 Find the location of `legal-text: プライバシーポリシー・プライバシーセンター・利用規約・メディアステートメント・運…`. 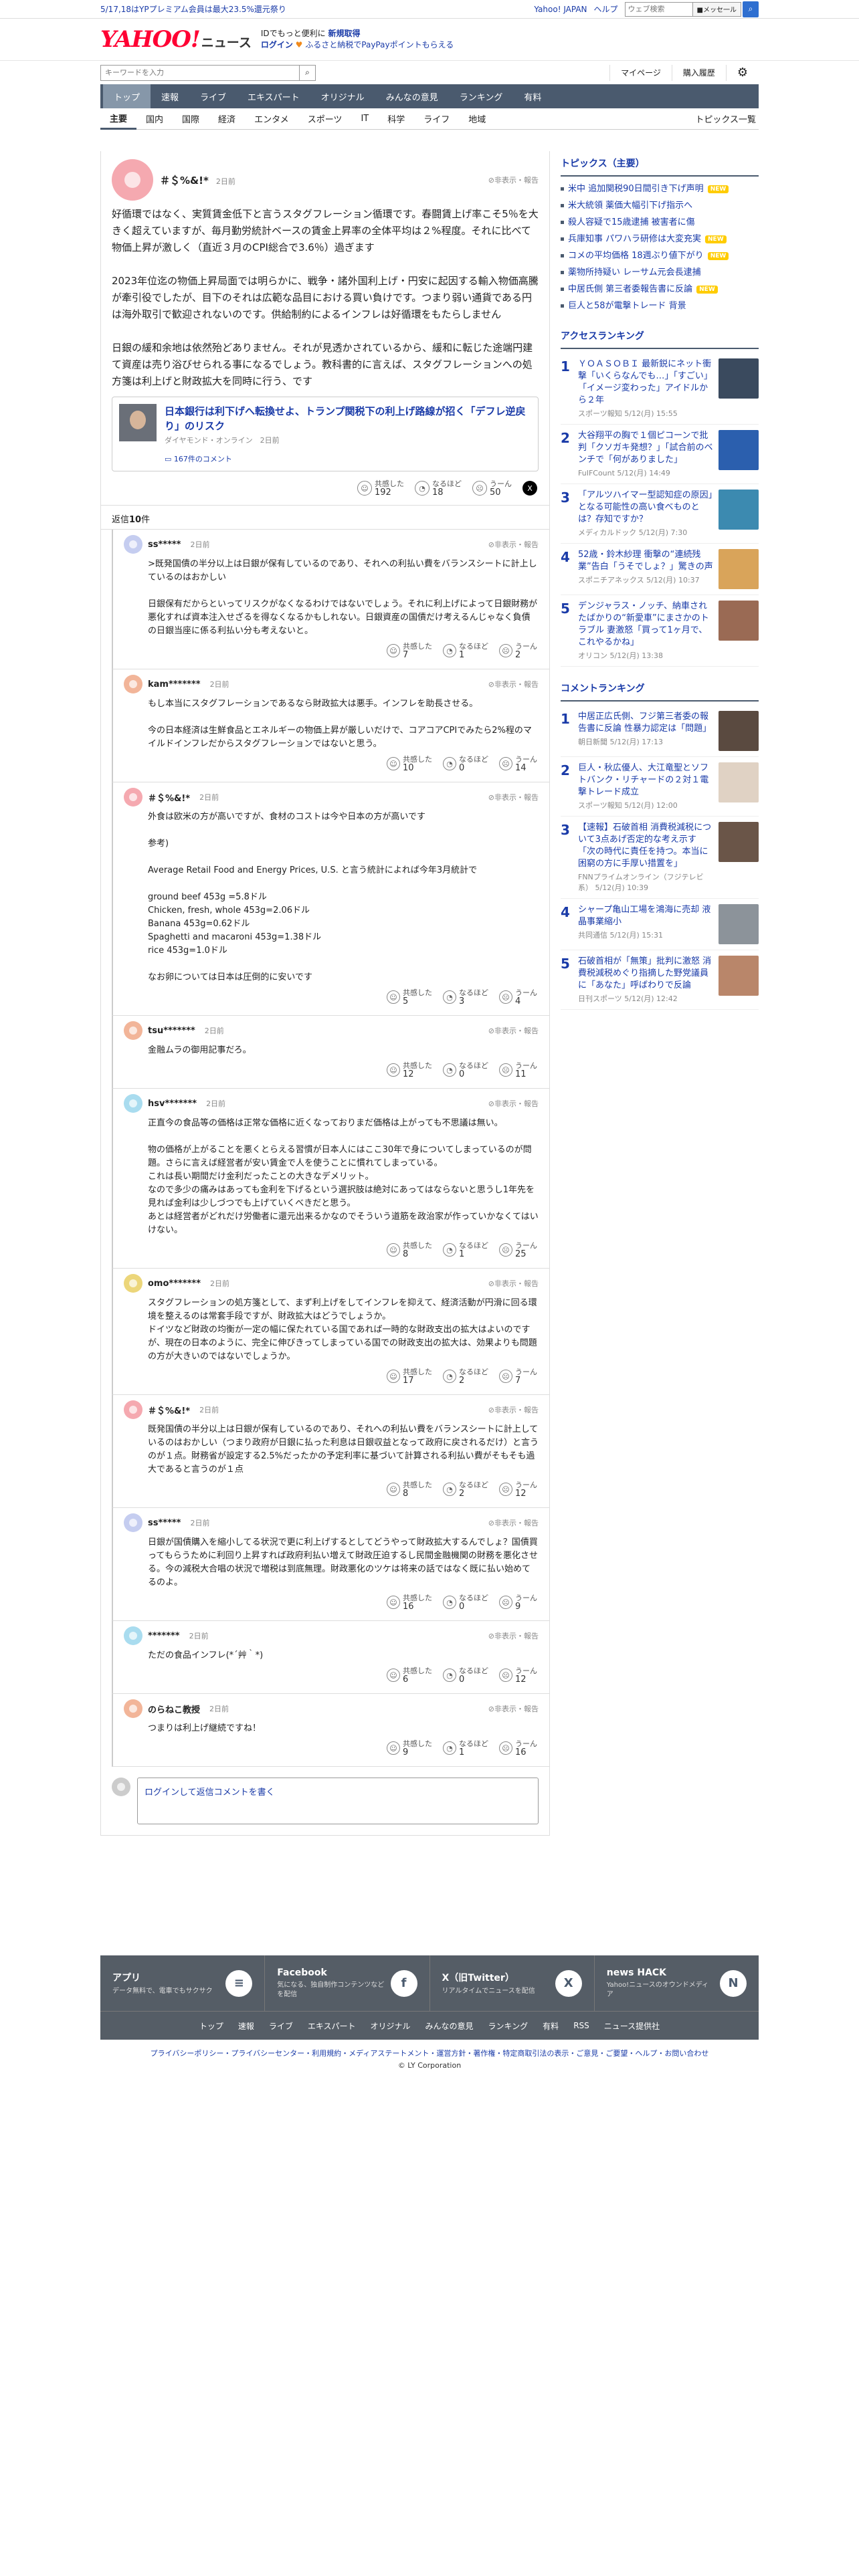

legal-text: プライバシーポリシー・プライバシーセンター・利用規約・メディアステートメント・運… is located at coordinates (429, 2054).